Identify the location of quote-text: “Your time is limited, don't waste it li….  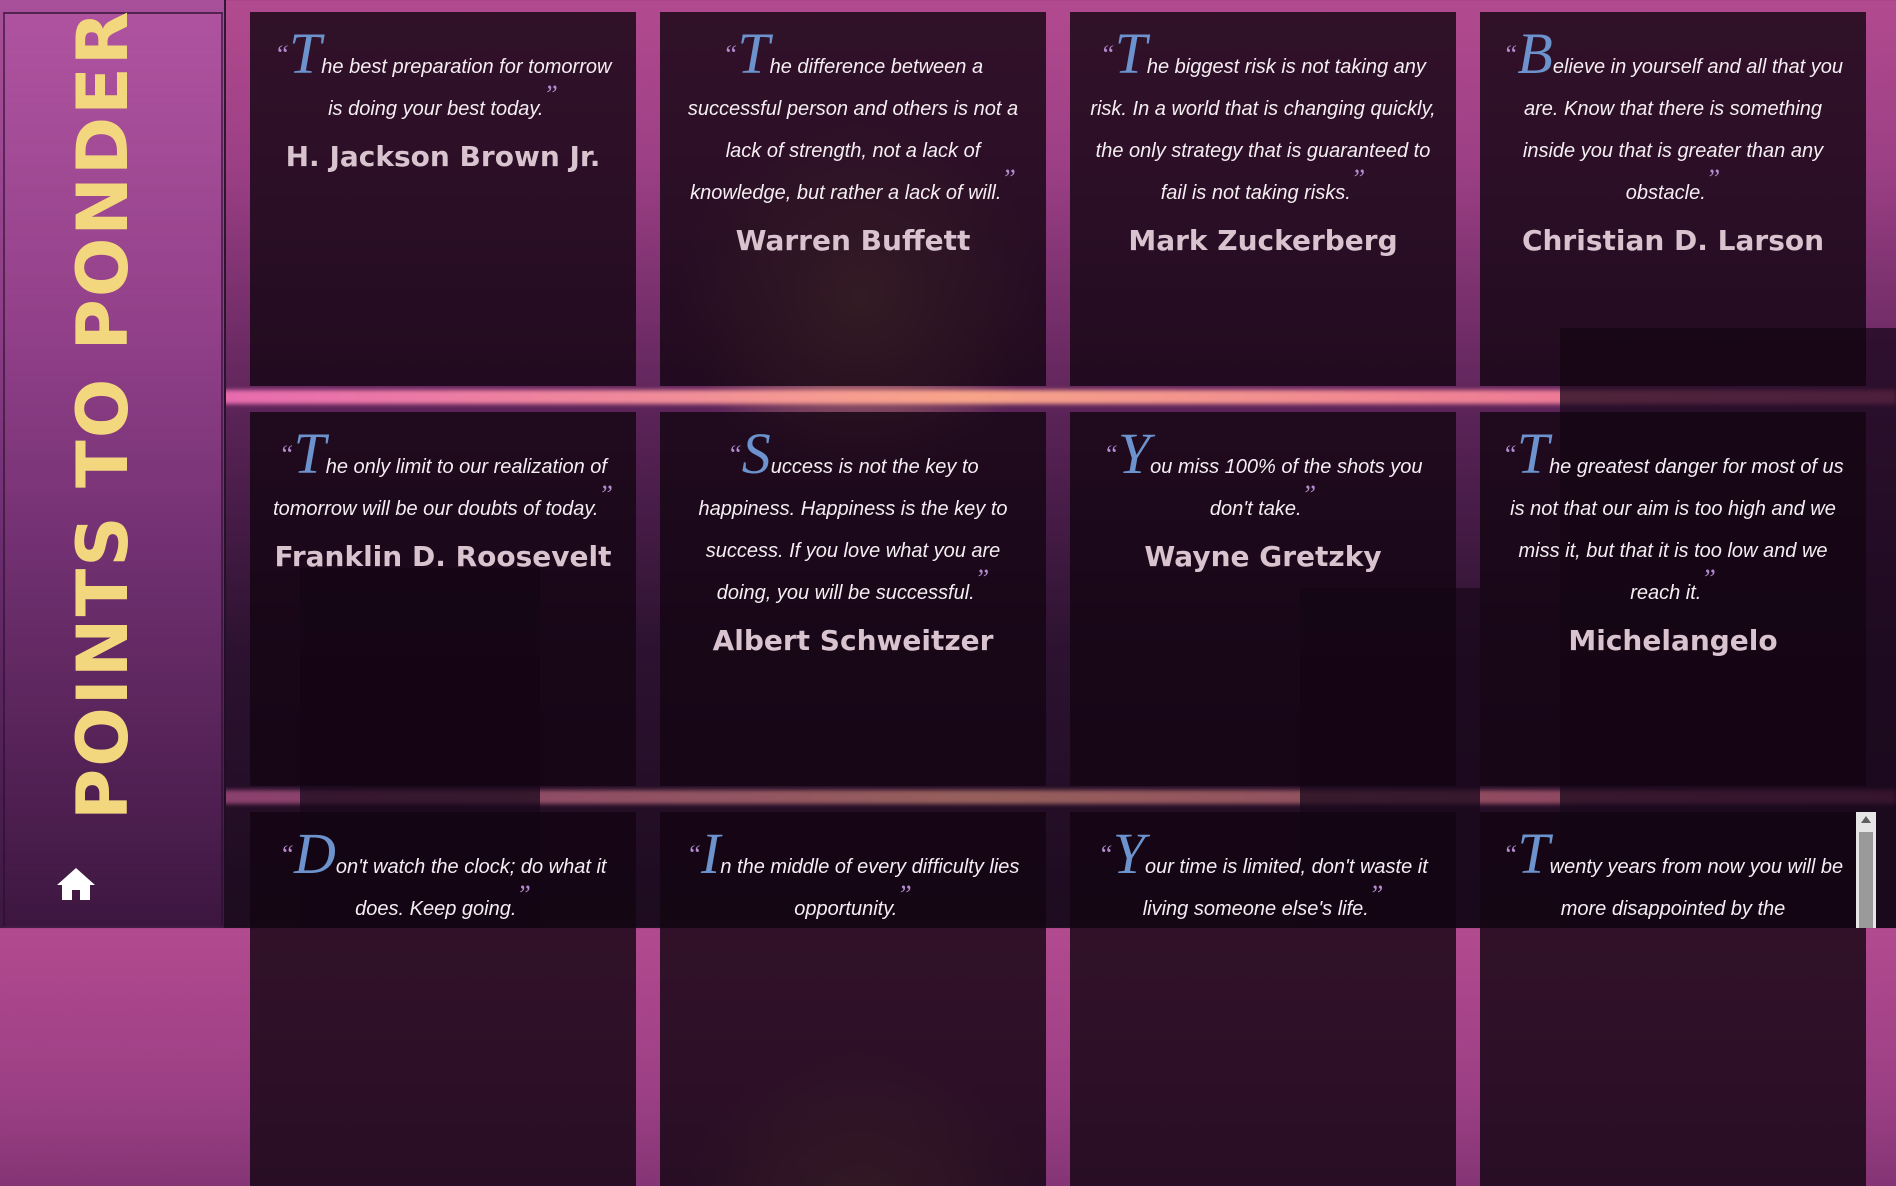
(1263, 871).